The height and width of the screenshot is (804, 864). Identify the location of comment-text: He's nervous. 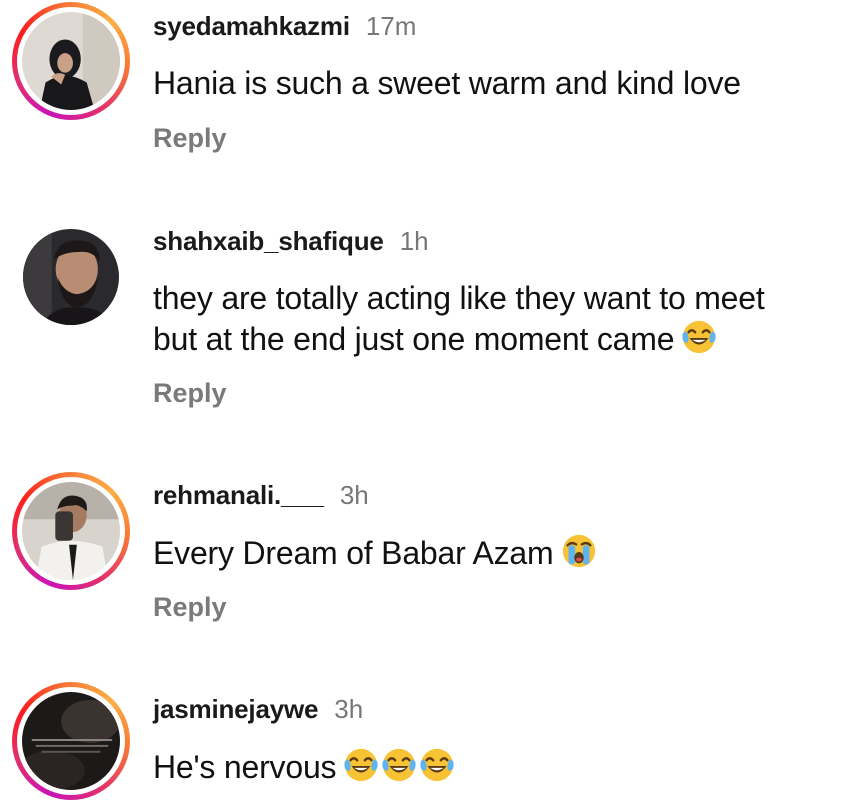
(304, 766).